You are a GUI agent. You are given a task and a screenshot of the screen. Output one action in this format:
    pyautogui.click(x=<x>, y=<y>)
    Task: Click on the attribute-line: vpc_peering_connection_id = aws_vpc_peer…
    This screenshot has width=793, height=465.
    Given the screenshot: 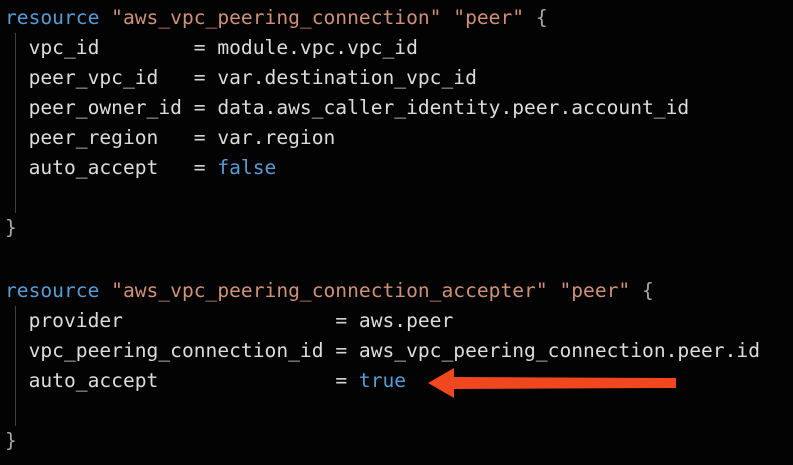 What is the action you would take?
    pyautogui.click(x=382, y=351)
    